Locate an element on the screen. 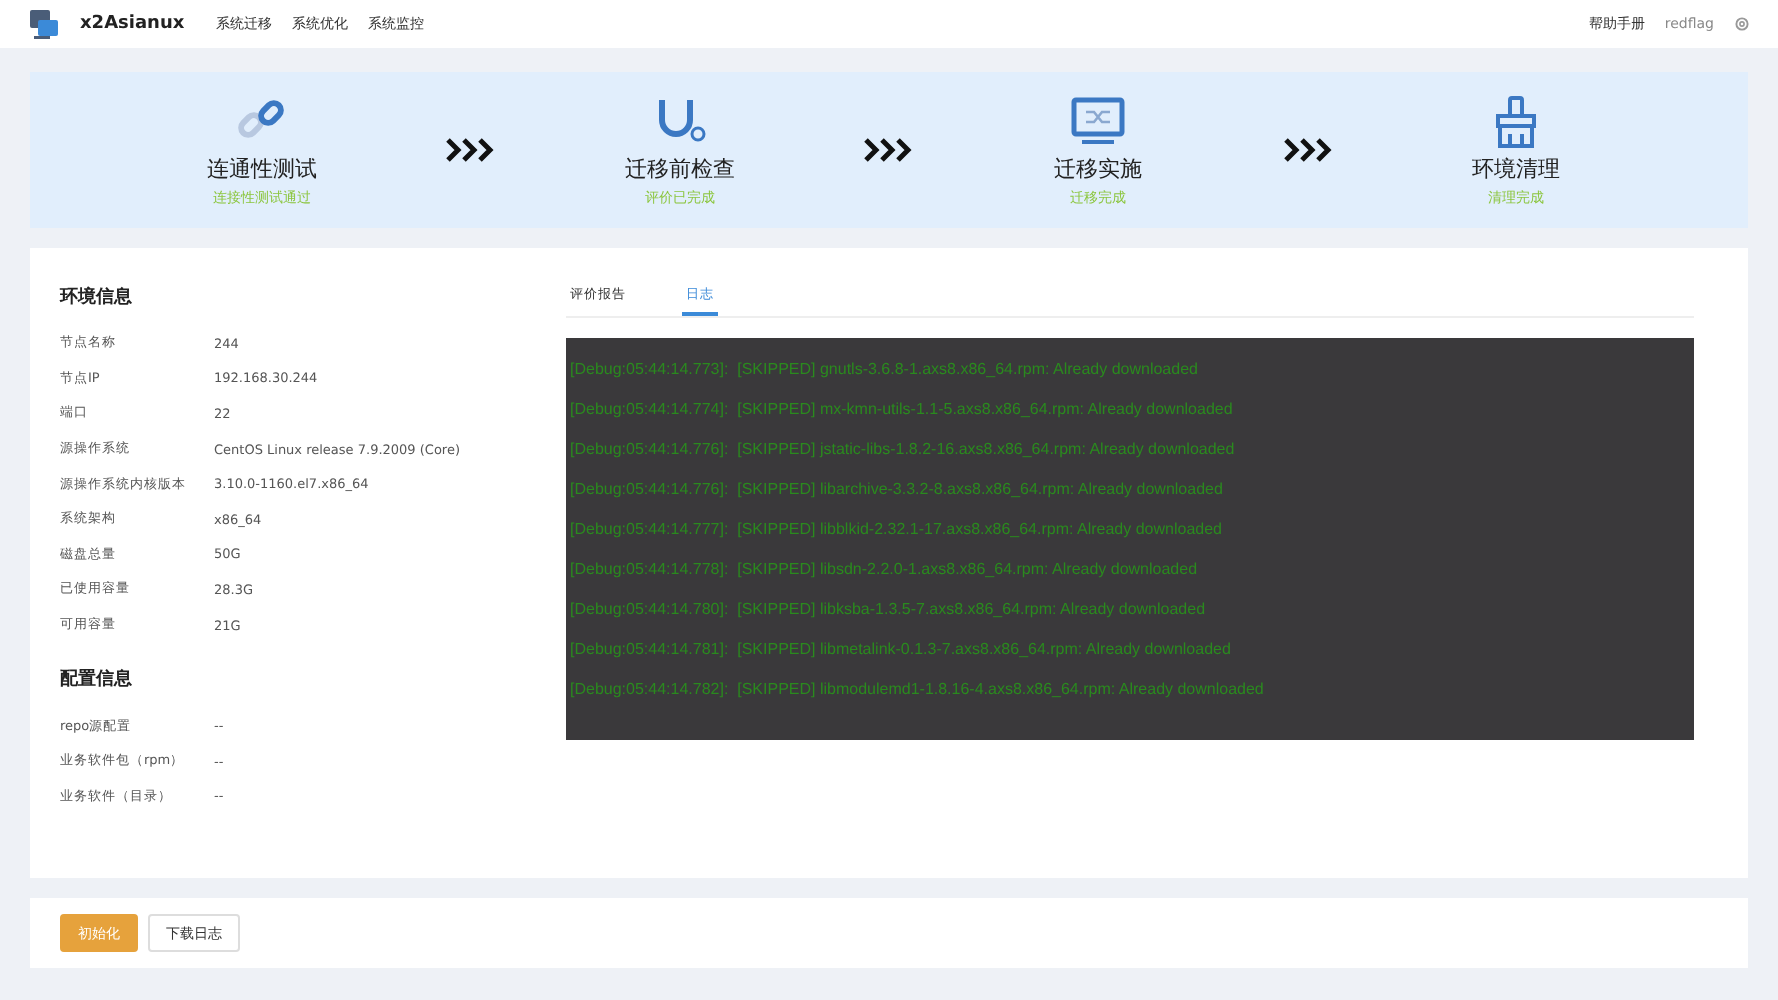 The height and width of the screenshot is (1000, 1778). step-title: 环境清理 is located at coordinates (1516, 168).